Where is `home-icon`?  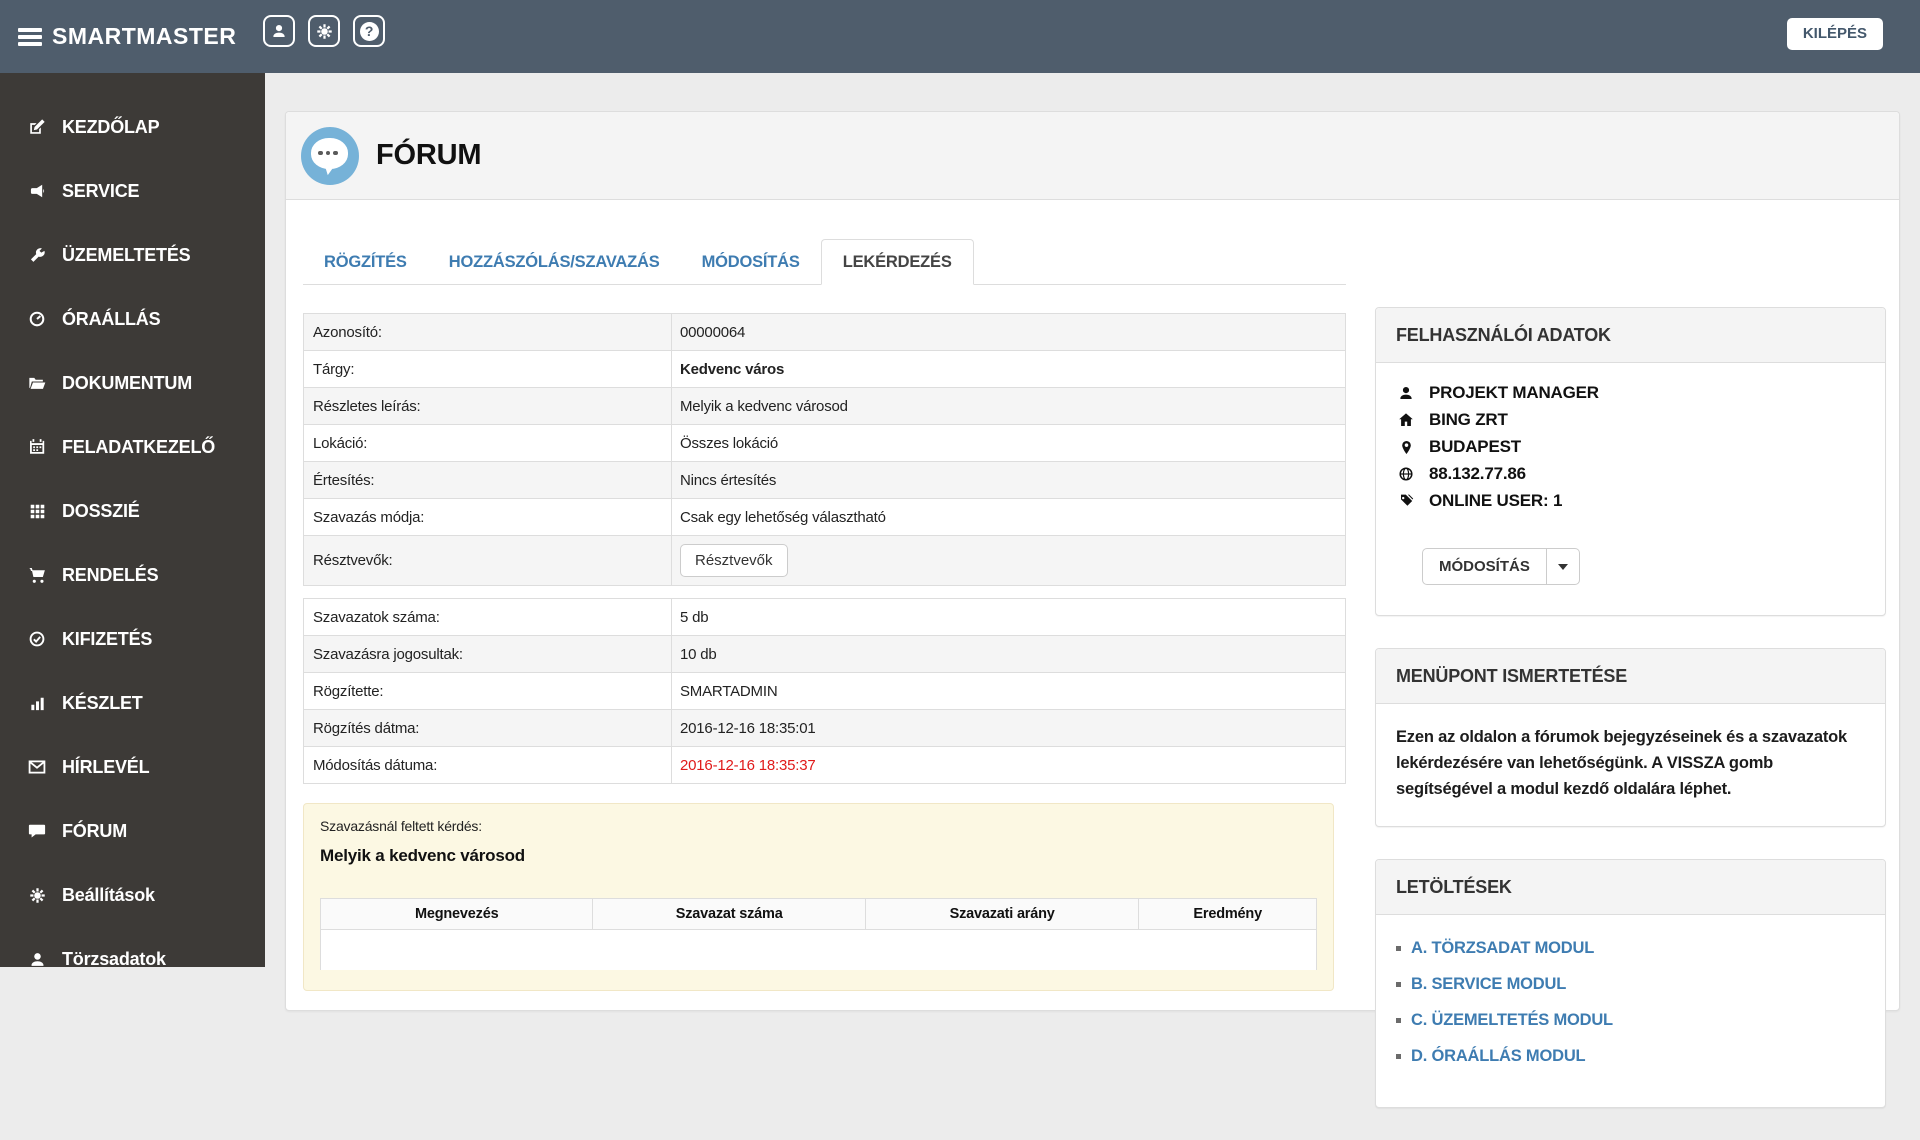
home-icon is located at coordinates (1406, 420).